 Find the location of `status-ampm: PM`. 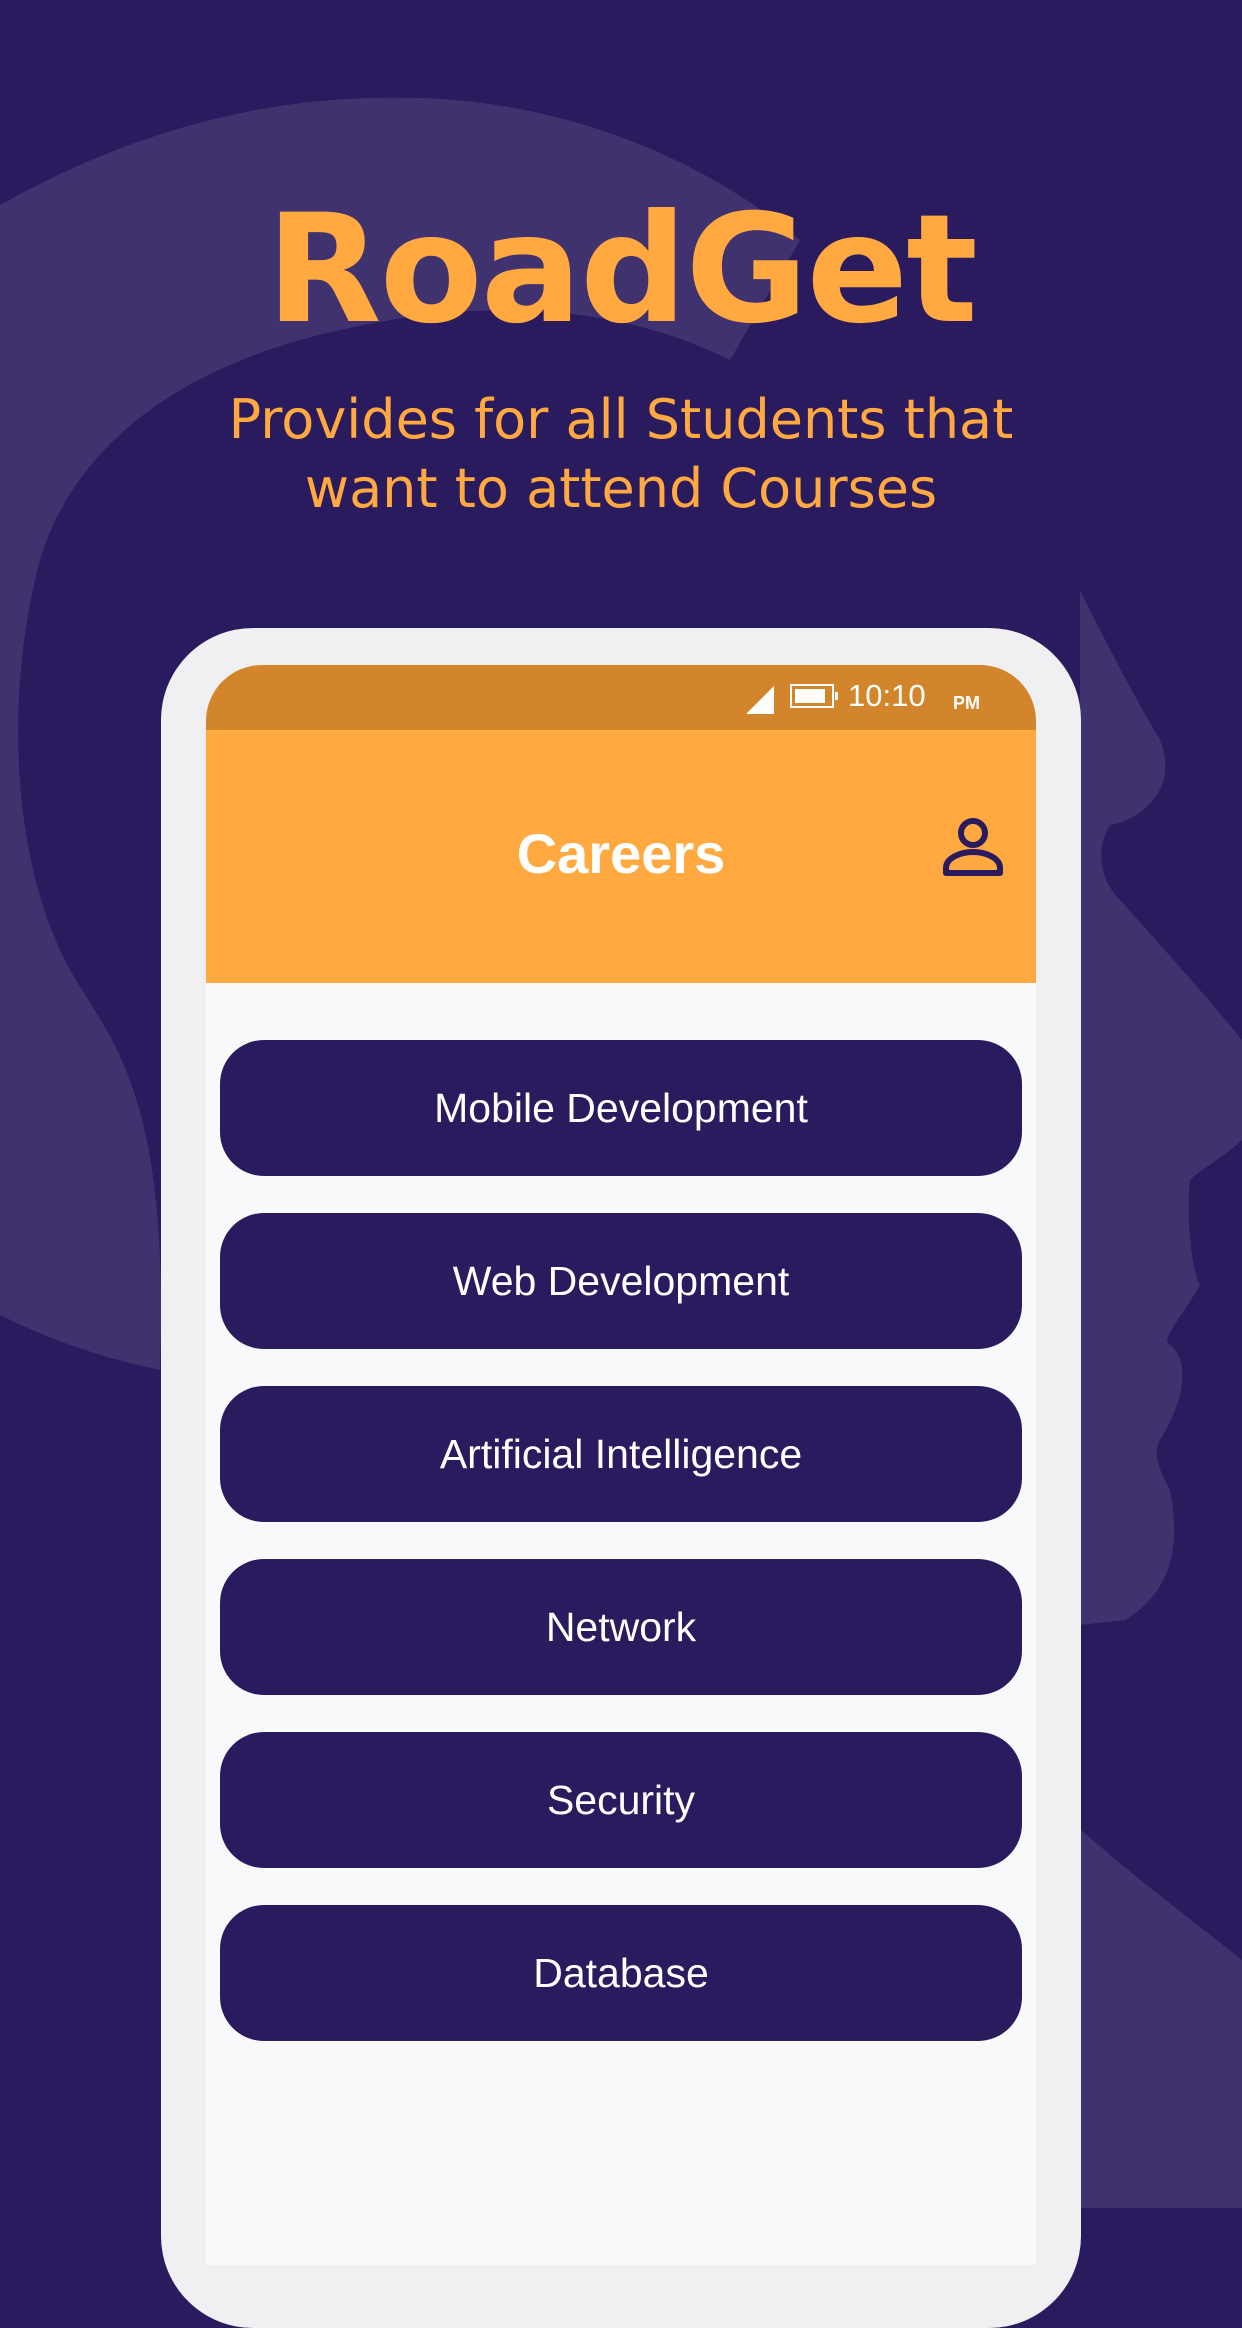

status-ampm: PM is located at coordinates (966, 703).